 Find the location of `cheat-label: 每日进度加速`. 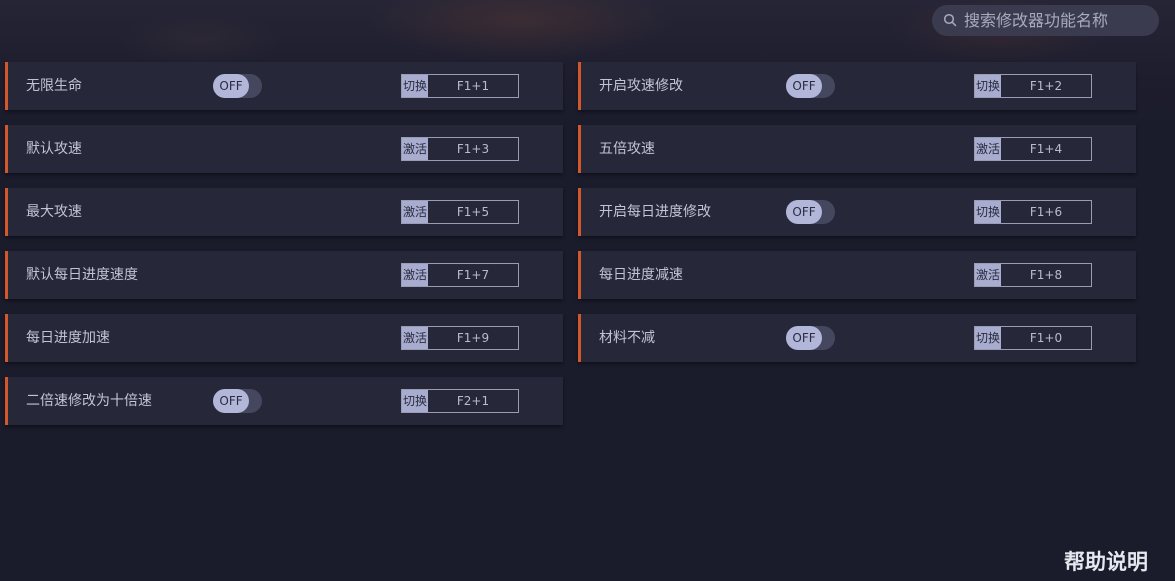

cheat-label: 每日进度加速 is located at coordinates (68, 338).